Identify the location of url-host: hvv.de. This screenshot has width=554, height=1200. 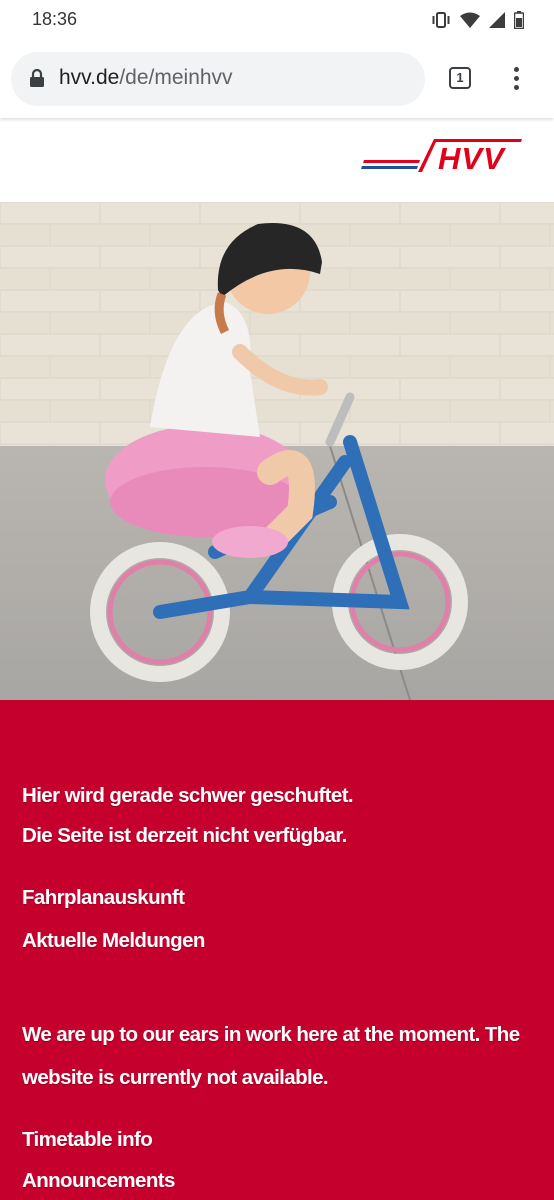
(89, 77).